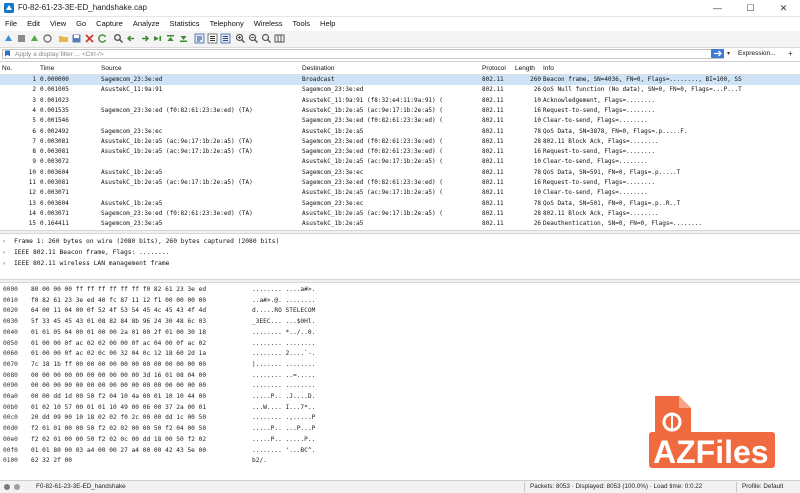 This screenshot has height=493, width=800. I want to click on cell-protocol: 802.11, so click(493, 141).